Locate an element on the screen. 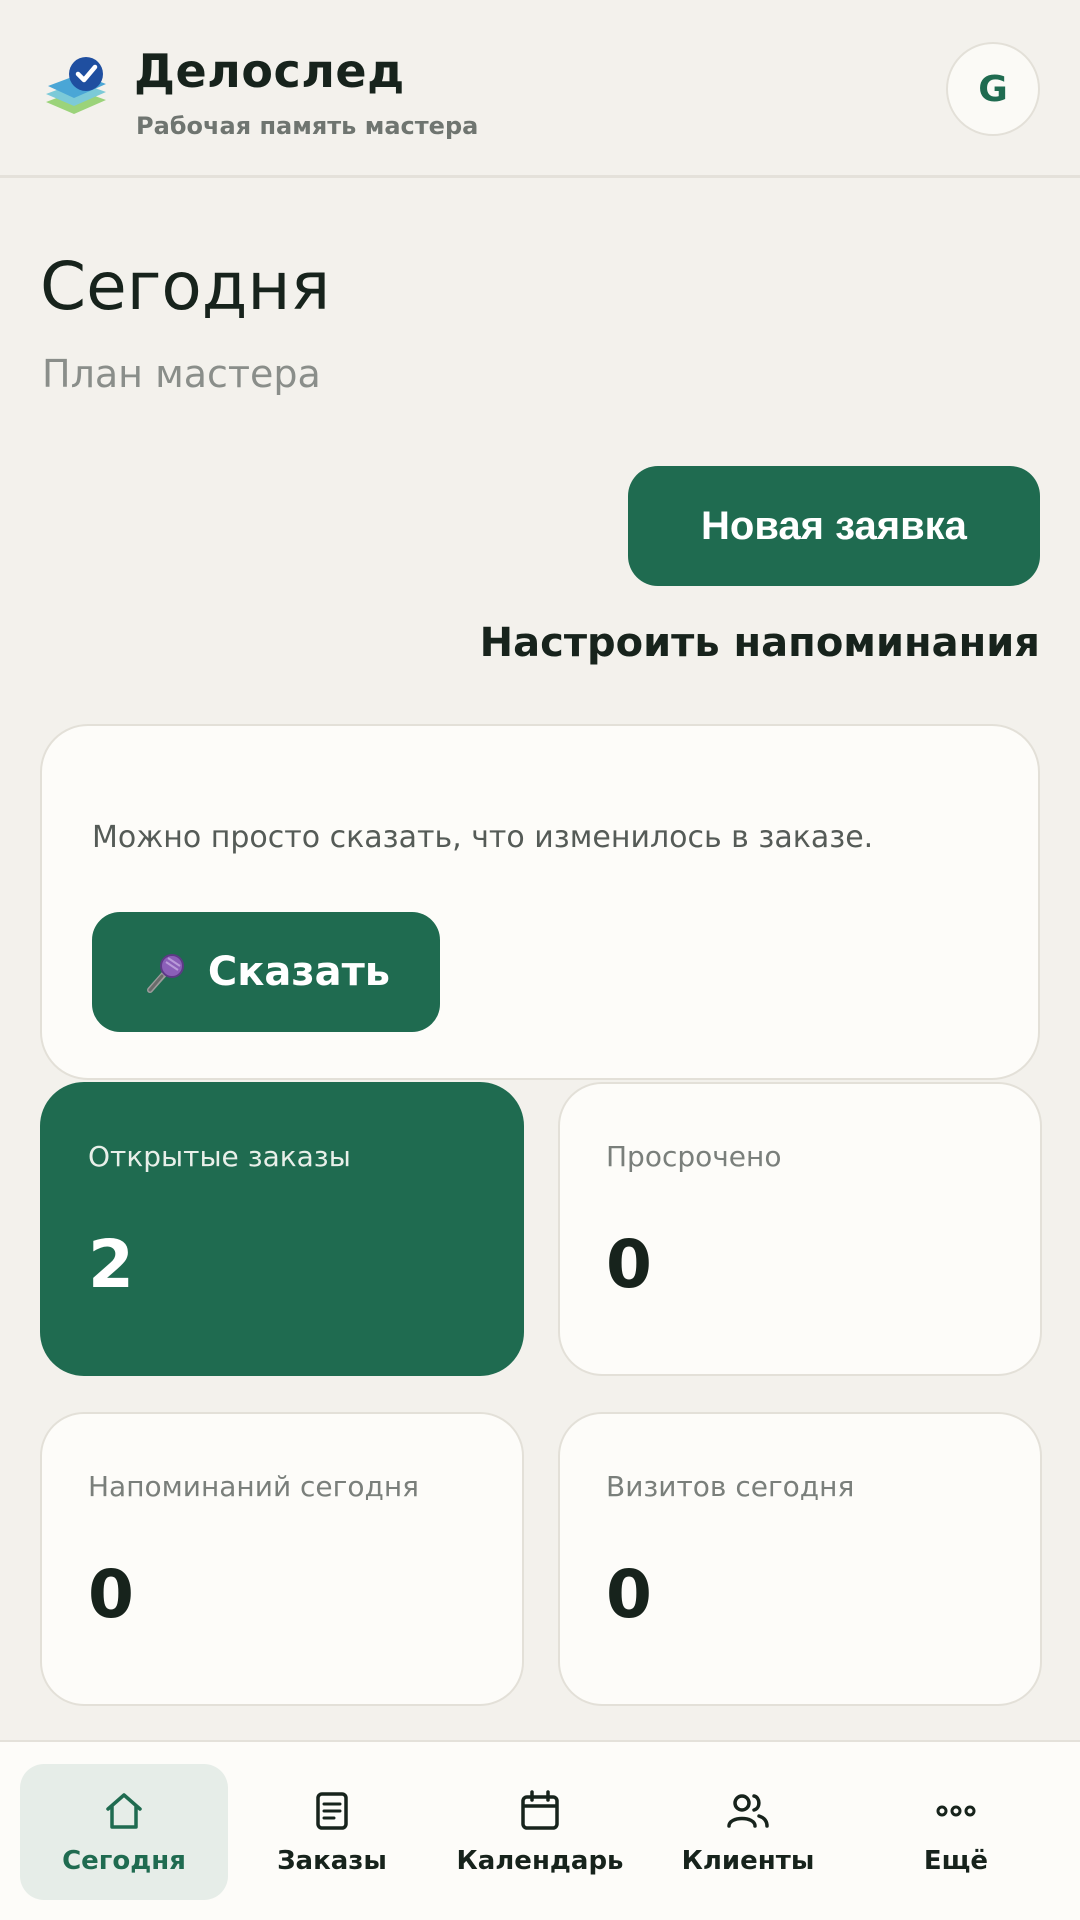 The width and height of the screenshot is (1080, 1920). nav-label: Заказы is located at coordinates (332, 1861).